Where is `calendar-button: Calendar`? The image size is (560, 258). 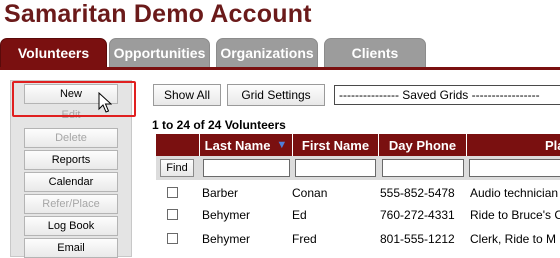
calendar-button: Calendar is located at coordinates (71, 182).